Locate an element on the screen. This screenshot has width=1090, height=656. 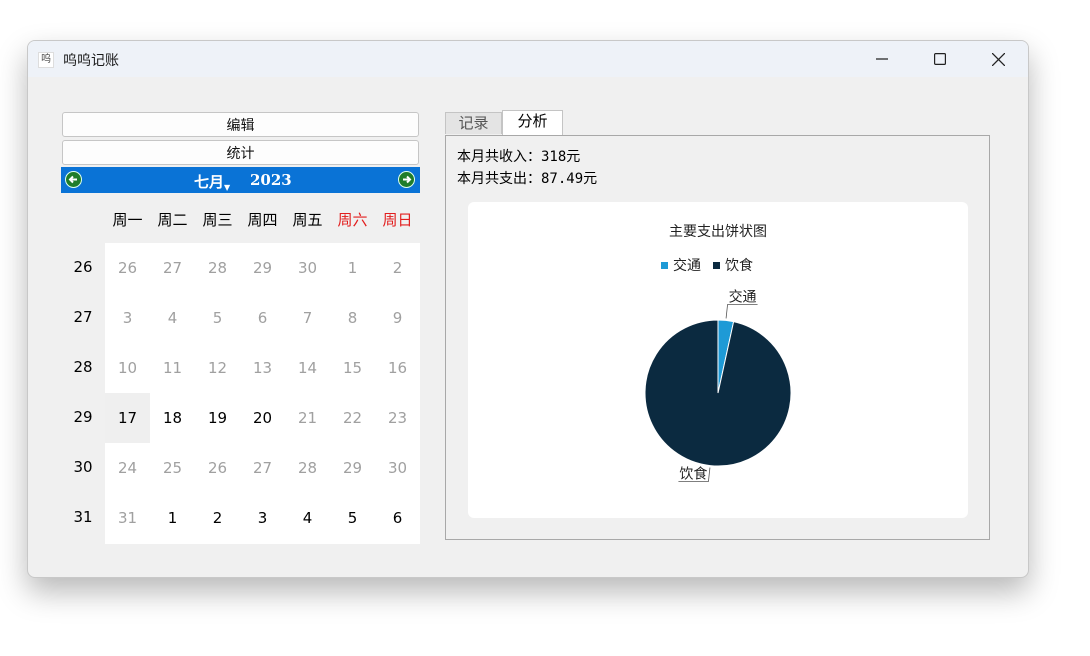
weekday-header: 周一 is located at coordinates (127, 220).